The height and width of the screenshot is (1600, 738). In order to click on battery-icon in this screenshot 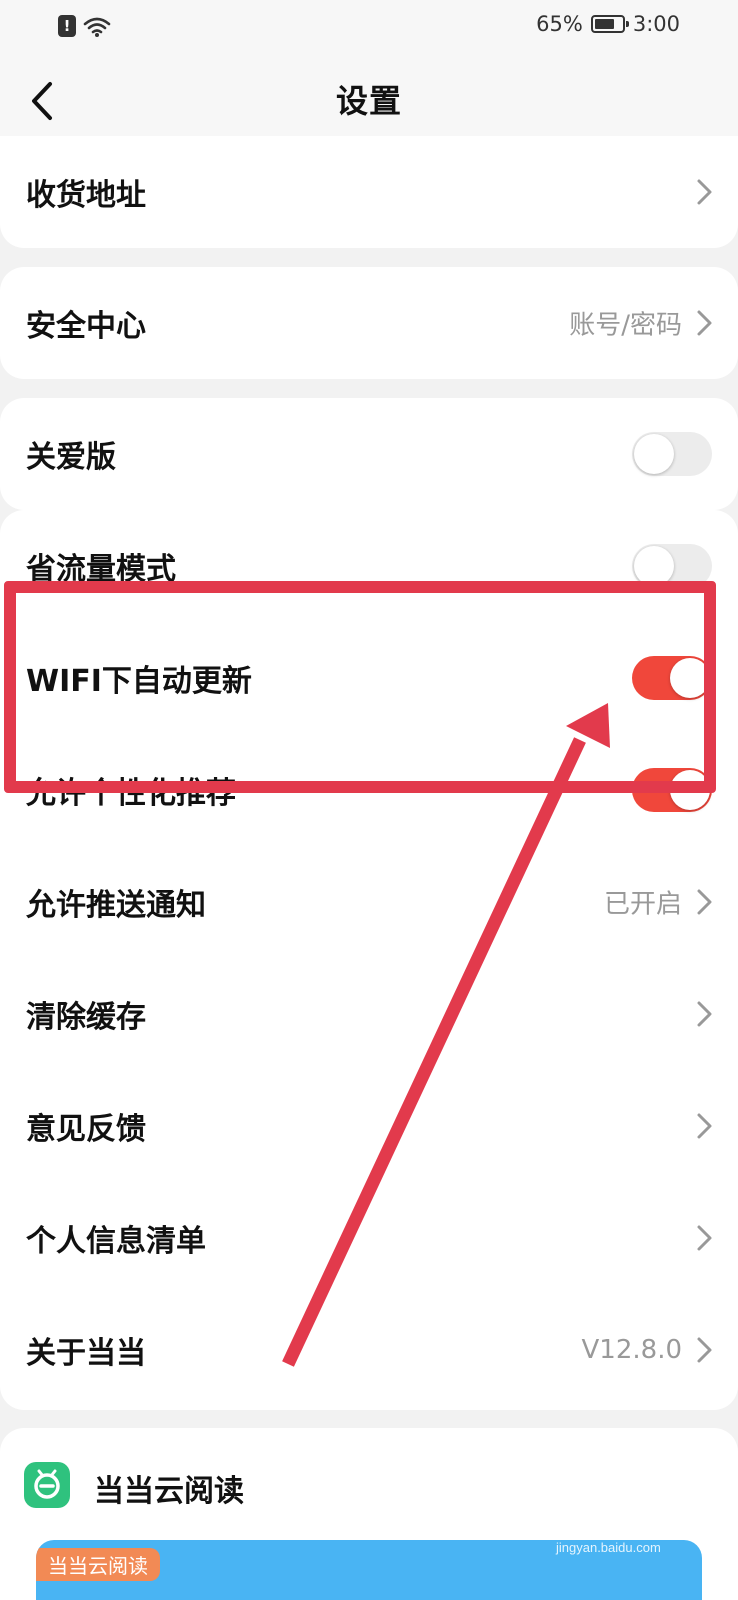, I will do `click(609, 24)`.